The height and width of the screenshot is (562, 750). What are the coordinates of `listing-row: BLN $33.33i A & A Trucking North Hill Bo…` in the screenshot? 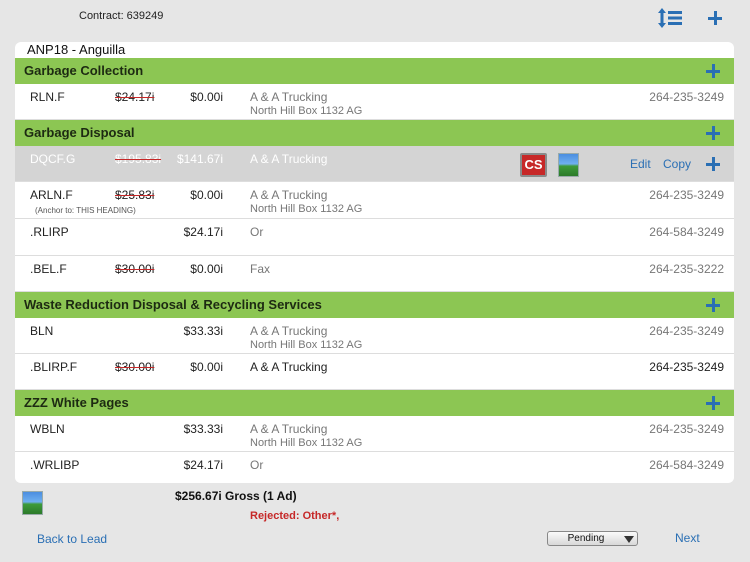 It's located at (374, 336).